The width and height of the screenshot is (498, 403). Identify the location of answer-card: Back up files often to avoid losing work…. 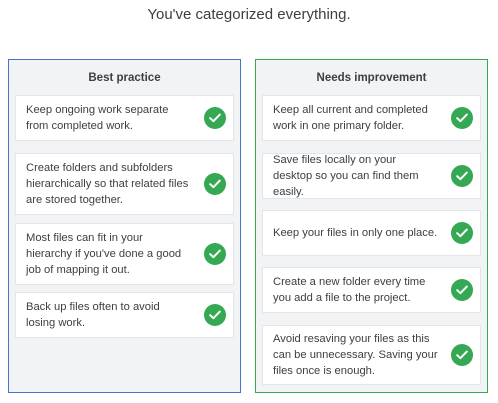
(124, 315).